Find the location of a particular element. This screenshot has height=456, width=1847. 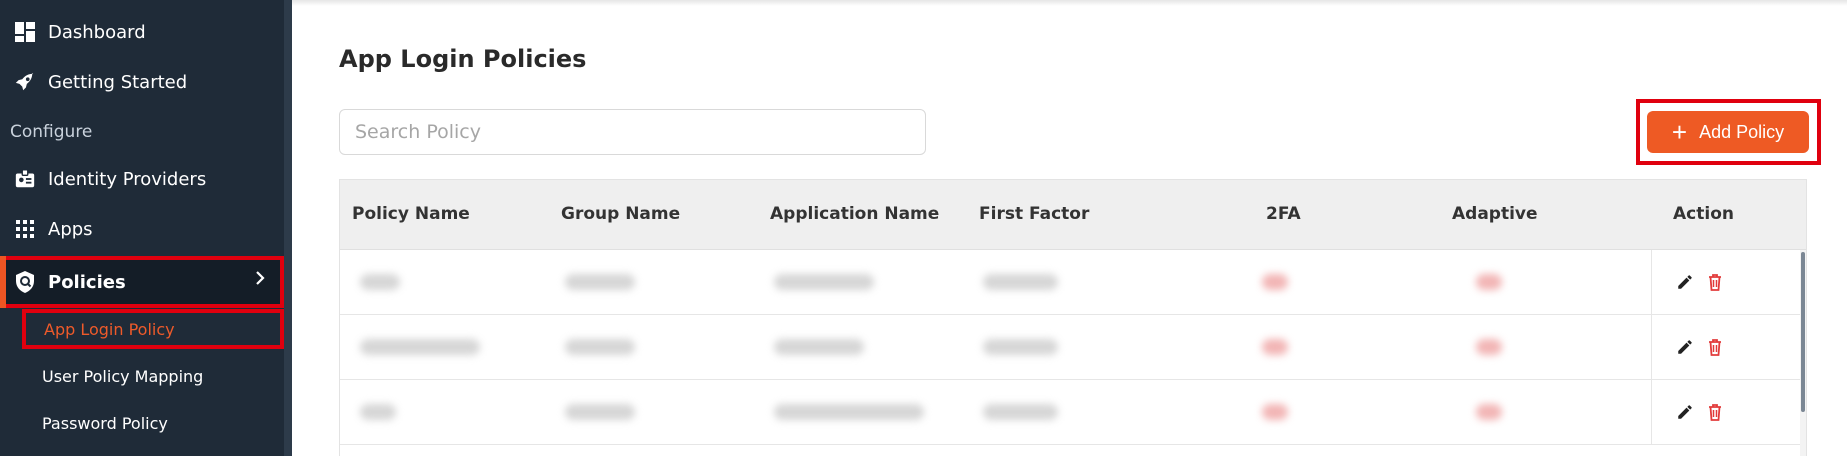

column-header-application-name: Application Name is located at coordinates (854, 214).